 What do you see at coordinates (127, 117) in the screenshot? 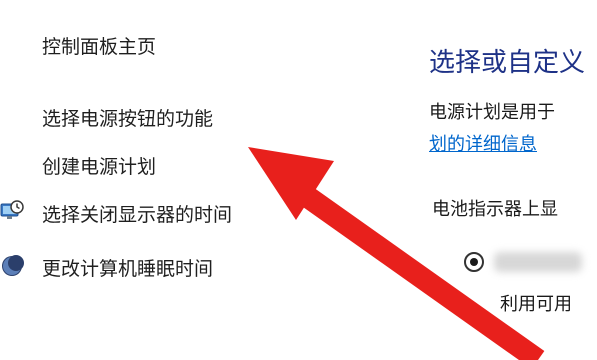
I see `sidebar-item-power-button-function: 选择电源按钮的功能` at bounding box center [127, 117].